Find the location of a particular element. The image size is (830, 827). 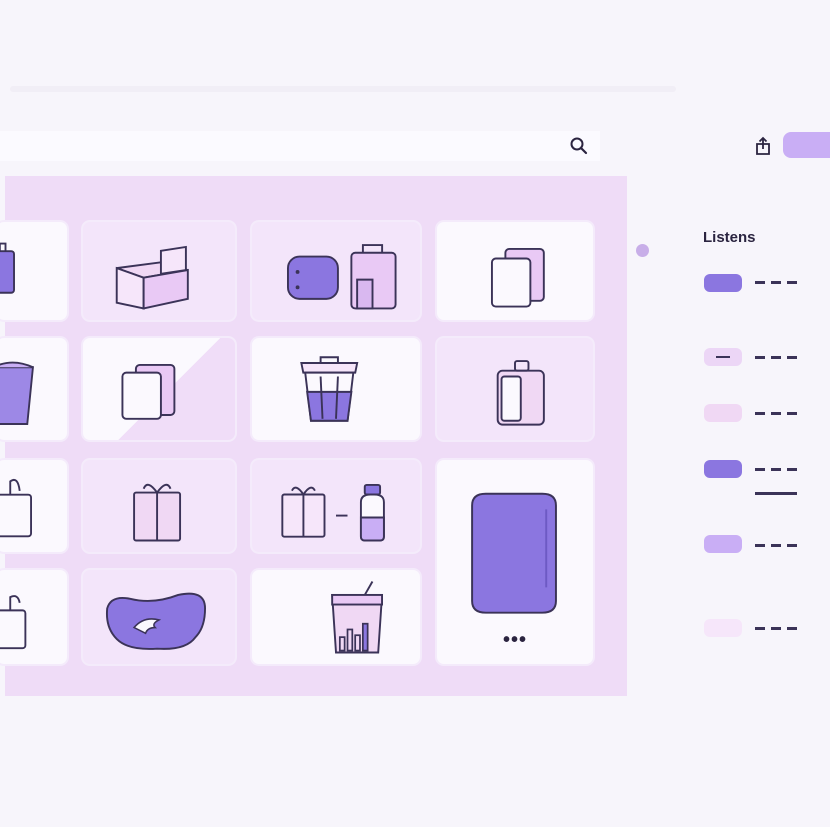

gift-tile is located at coordinates (159, 506).